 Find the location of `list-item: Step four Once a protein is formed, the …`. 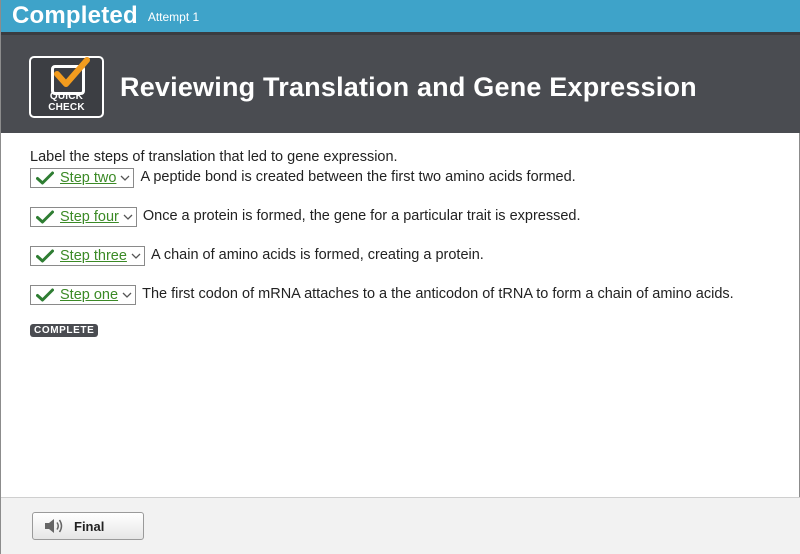

list-item: Step four Once a protein is formed, the … is located at coordinates (400, 217).